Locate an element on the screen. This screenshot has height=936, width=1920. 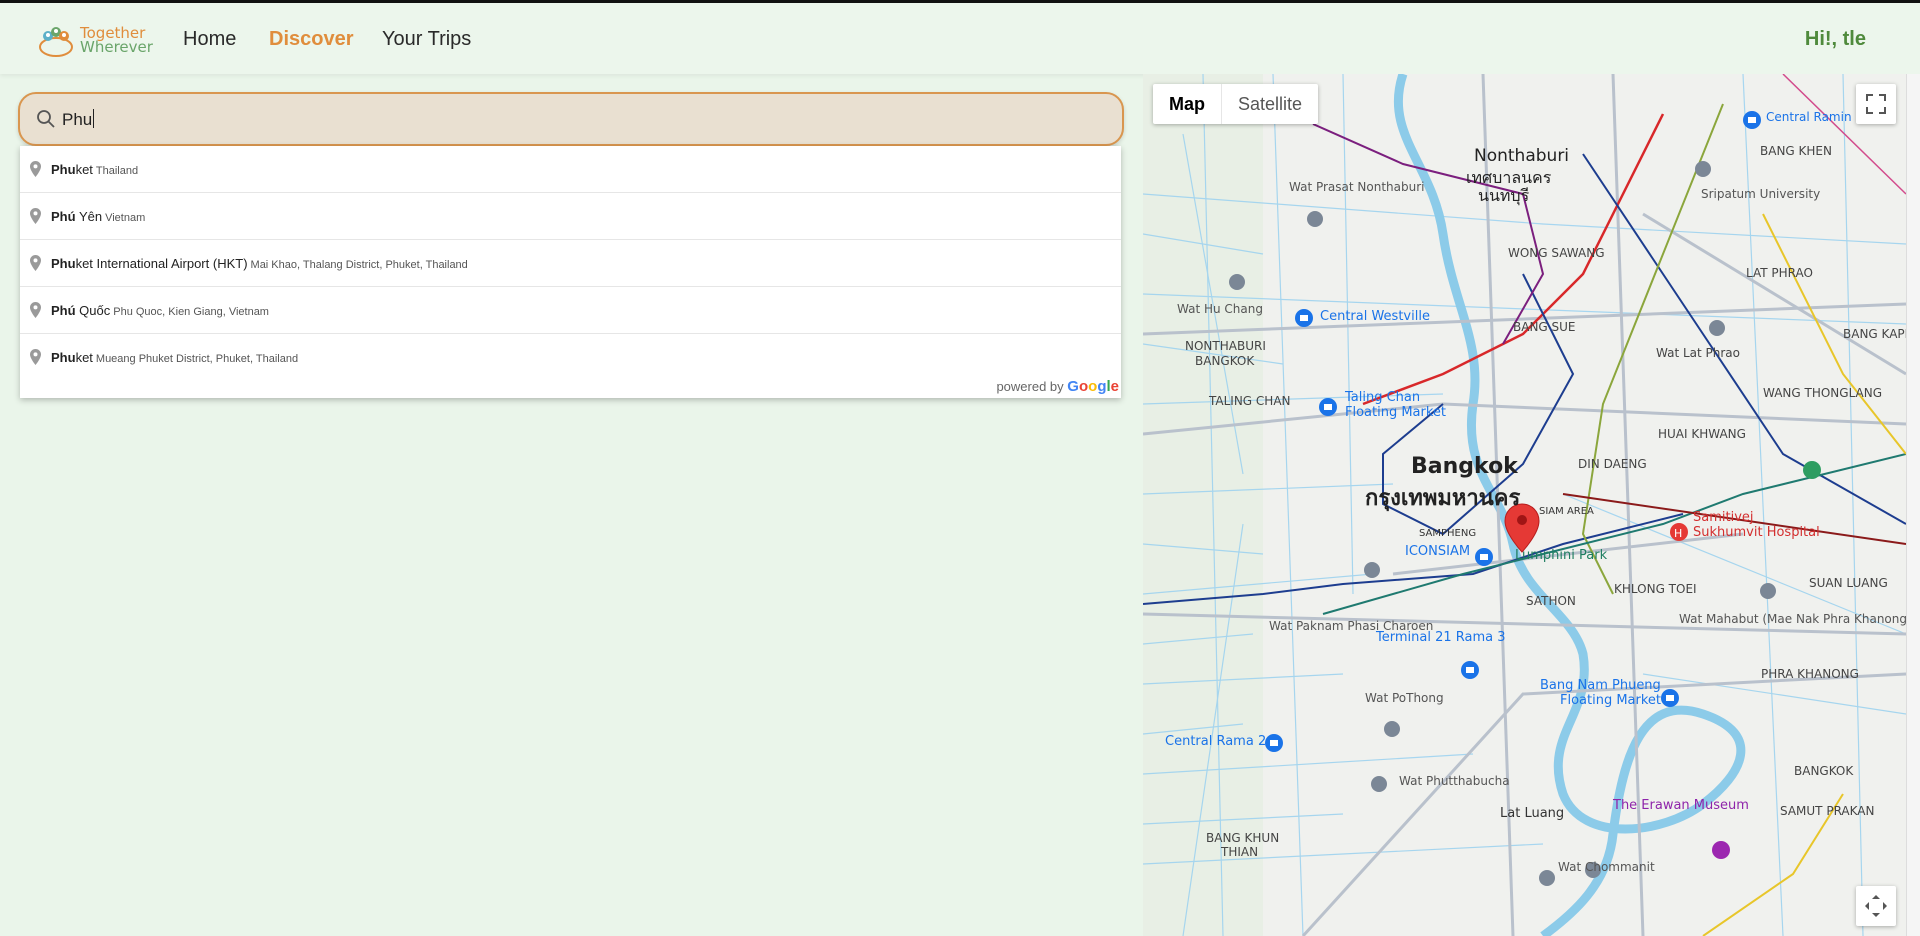
map-label-wat-chommanit: Wat Chommanit is located at coordinates (1606, 867).